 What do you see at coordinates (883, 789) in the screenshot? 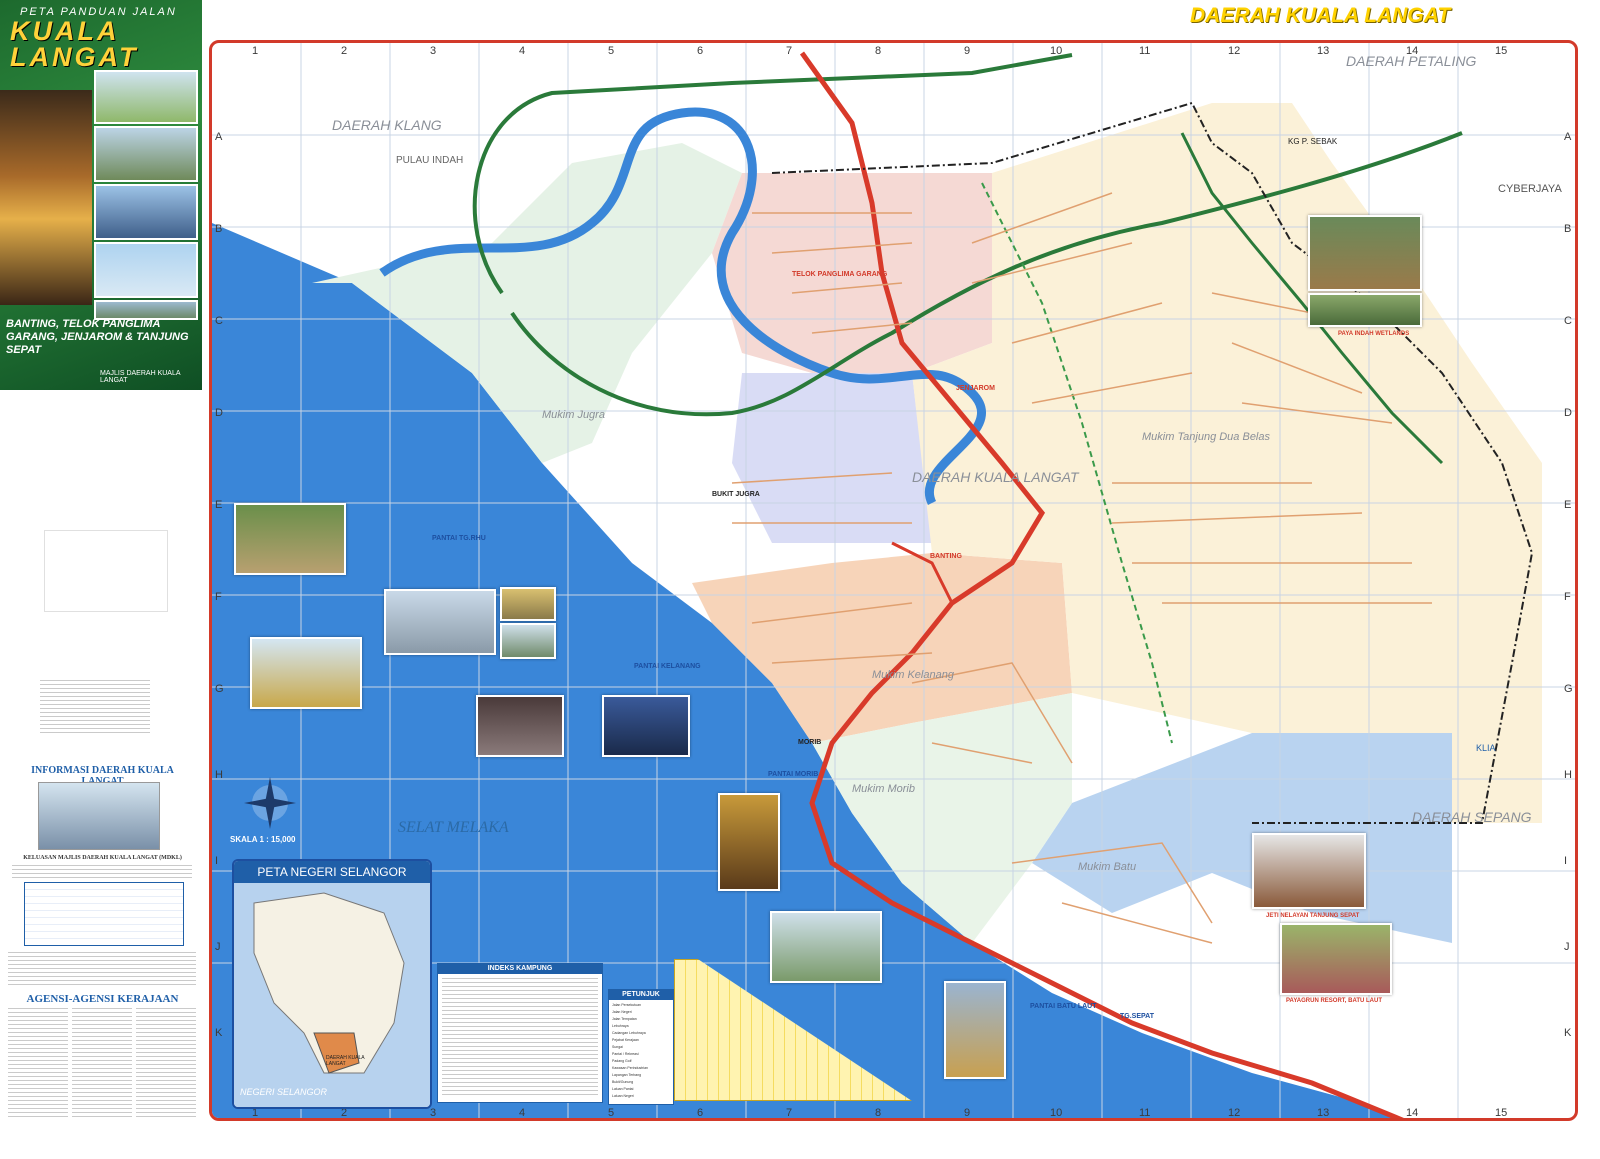
I see `mukim-morib: Mukim Morib` at bounding box center [883, 789].